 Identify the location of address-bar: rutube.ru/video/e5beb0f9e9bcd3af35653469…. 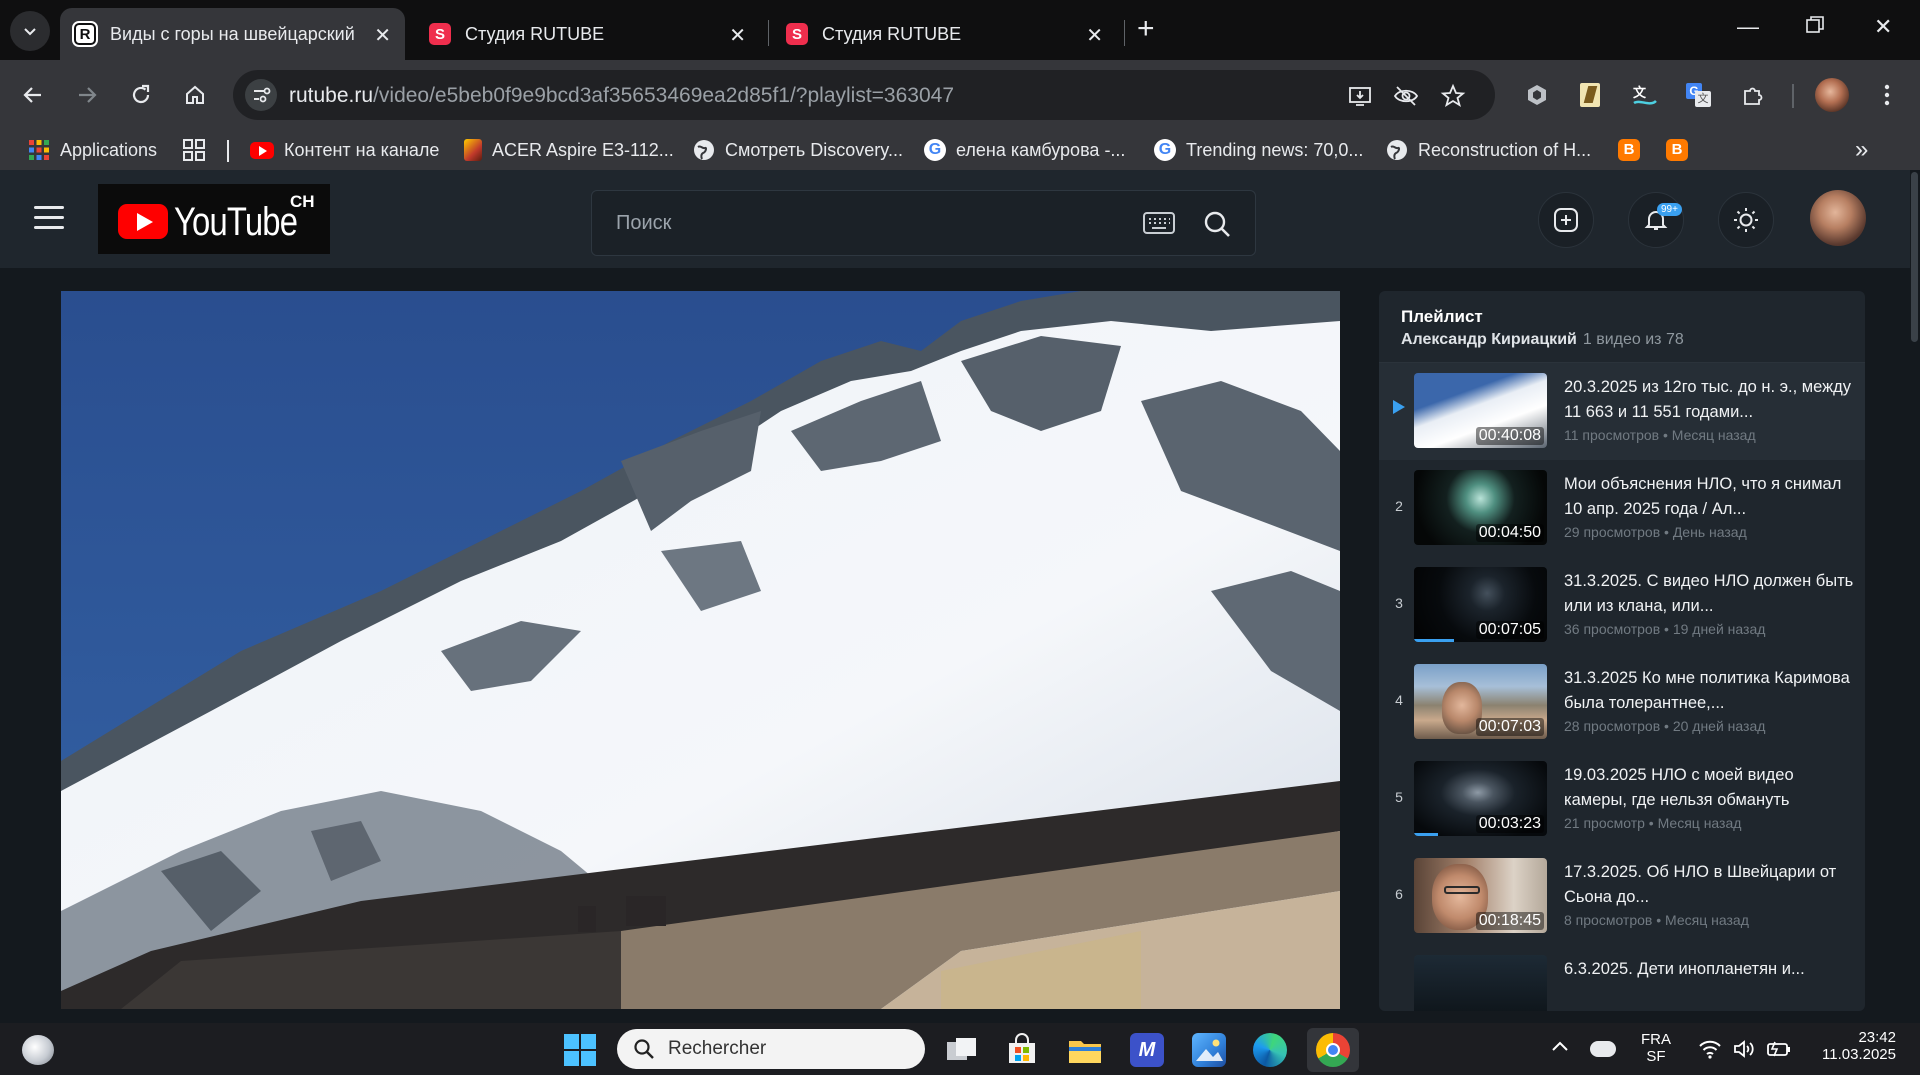
(864, 95).